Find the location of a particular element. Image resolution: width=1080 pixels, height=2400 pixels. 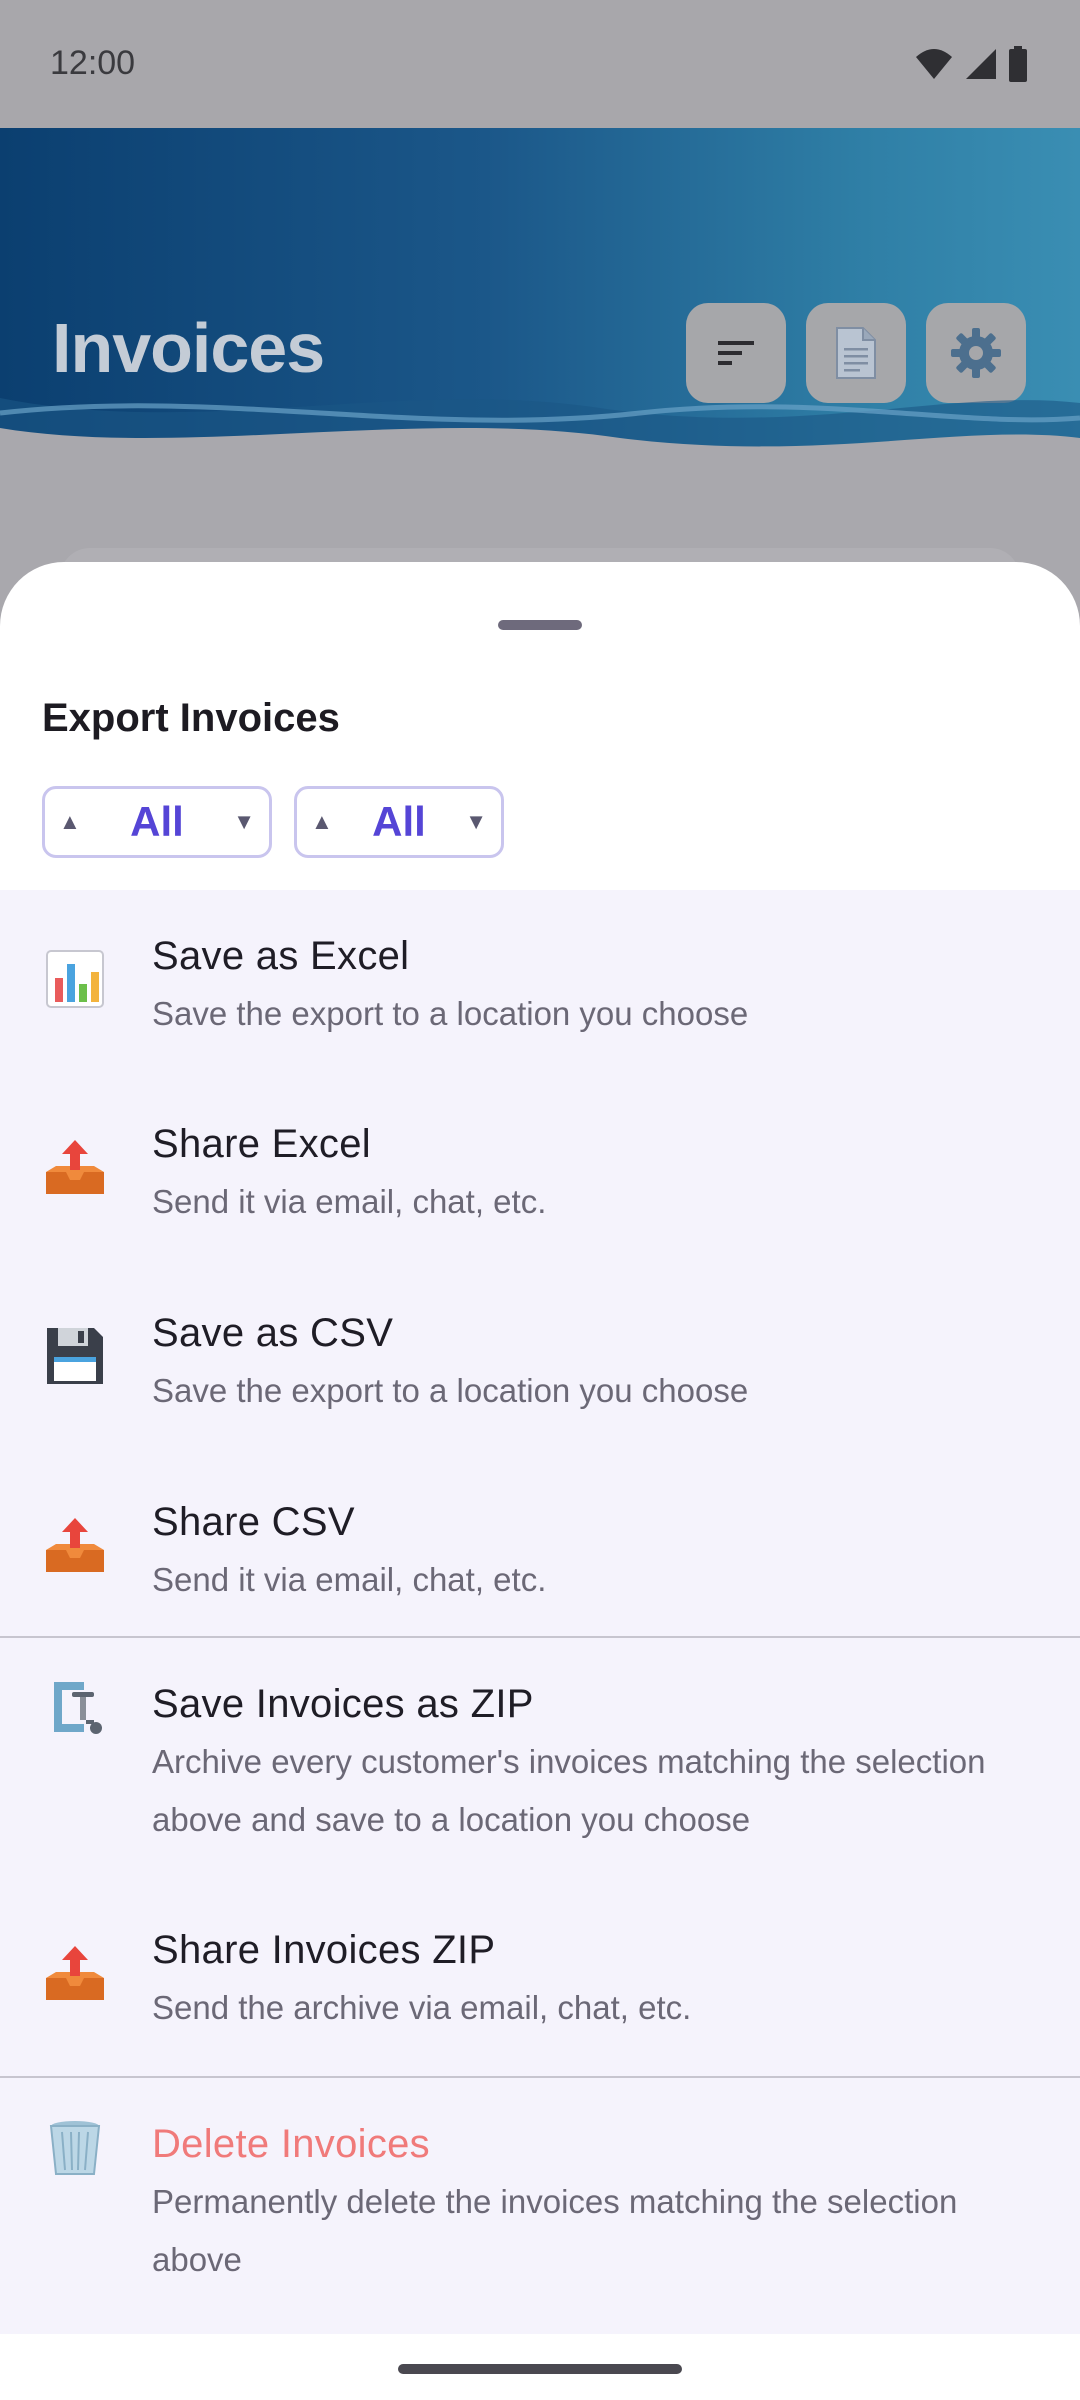

item-subtitle: Send the archive via email, chat, etc. is located at coordinates (422, 2007).